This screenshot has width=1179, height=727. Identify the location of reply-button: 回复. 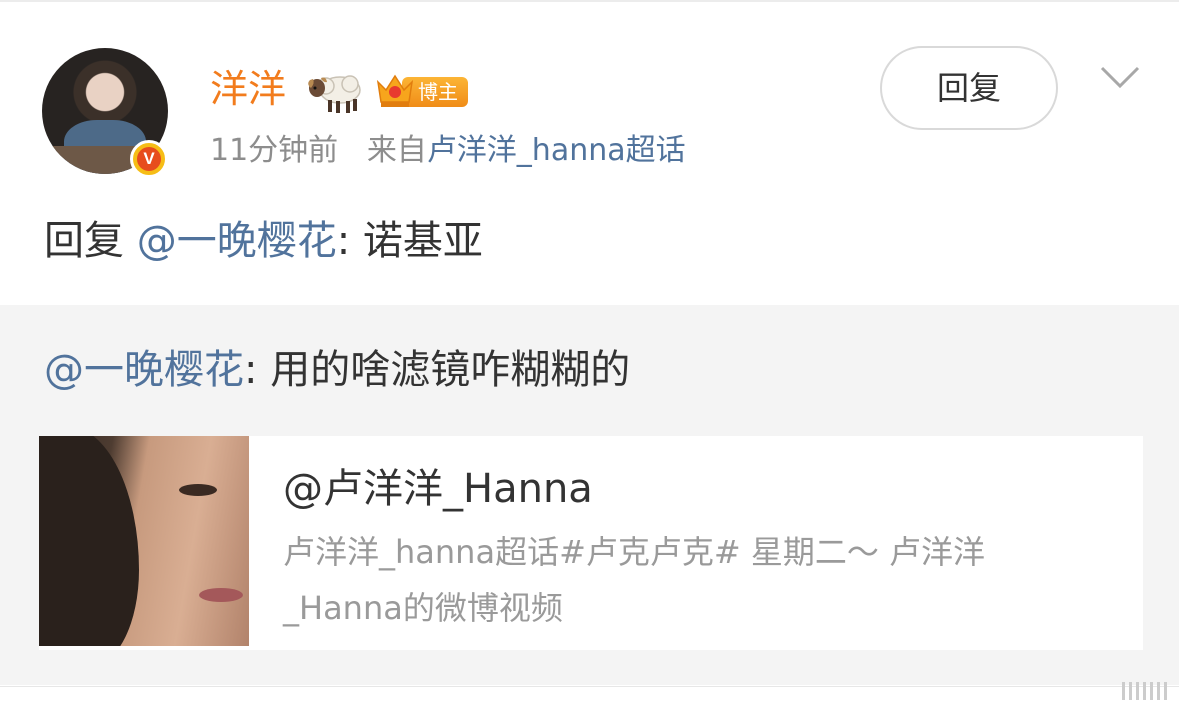
(969, 88).